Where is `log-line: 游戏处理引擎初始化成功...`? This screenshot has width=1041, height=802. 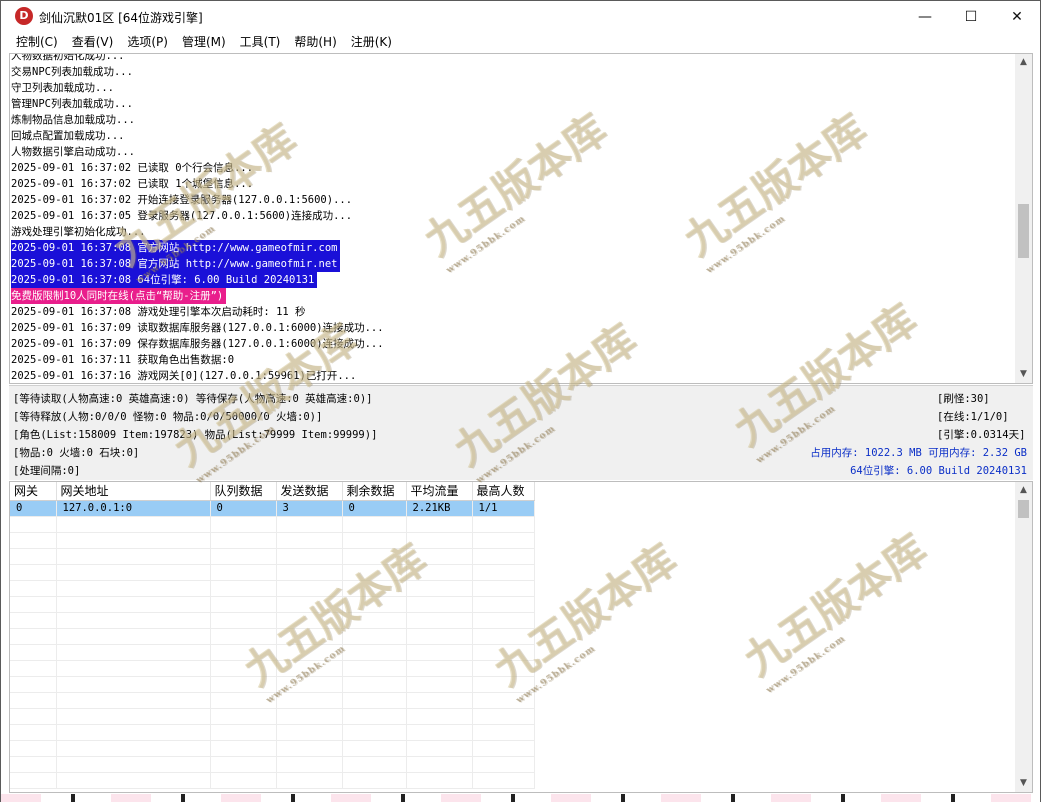
log-line: 游戏处理引擎初始化成功... is located at coordinates (78, 232).